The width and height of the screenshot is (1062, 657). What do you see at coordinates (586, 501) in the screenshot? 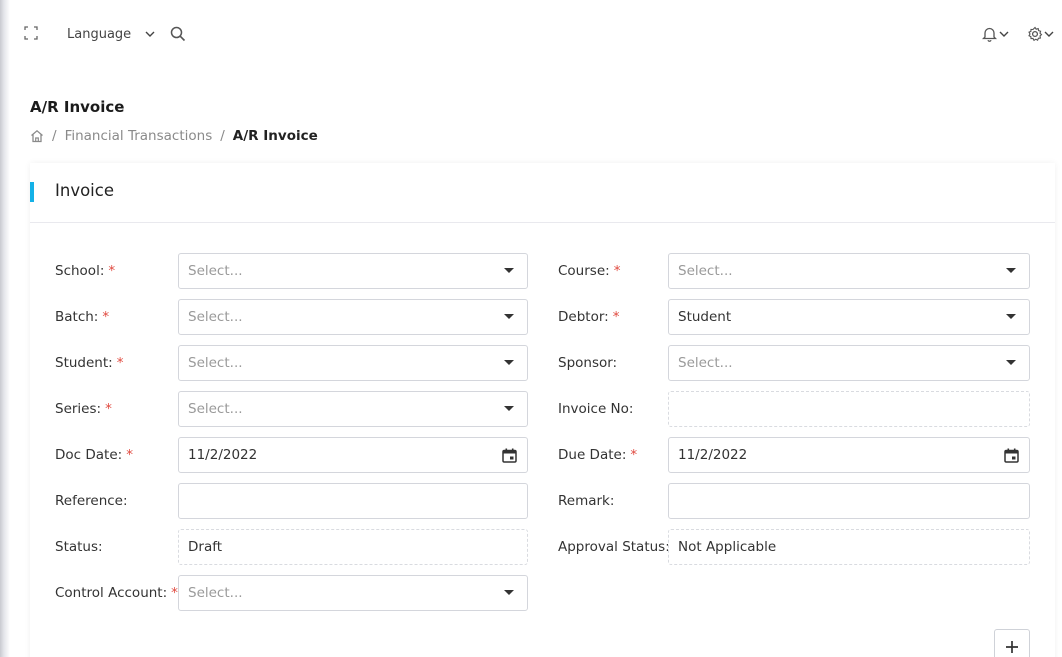
I see `remark-label: Remark:` at bounding box center [586, 501].